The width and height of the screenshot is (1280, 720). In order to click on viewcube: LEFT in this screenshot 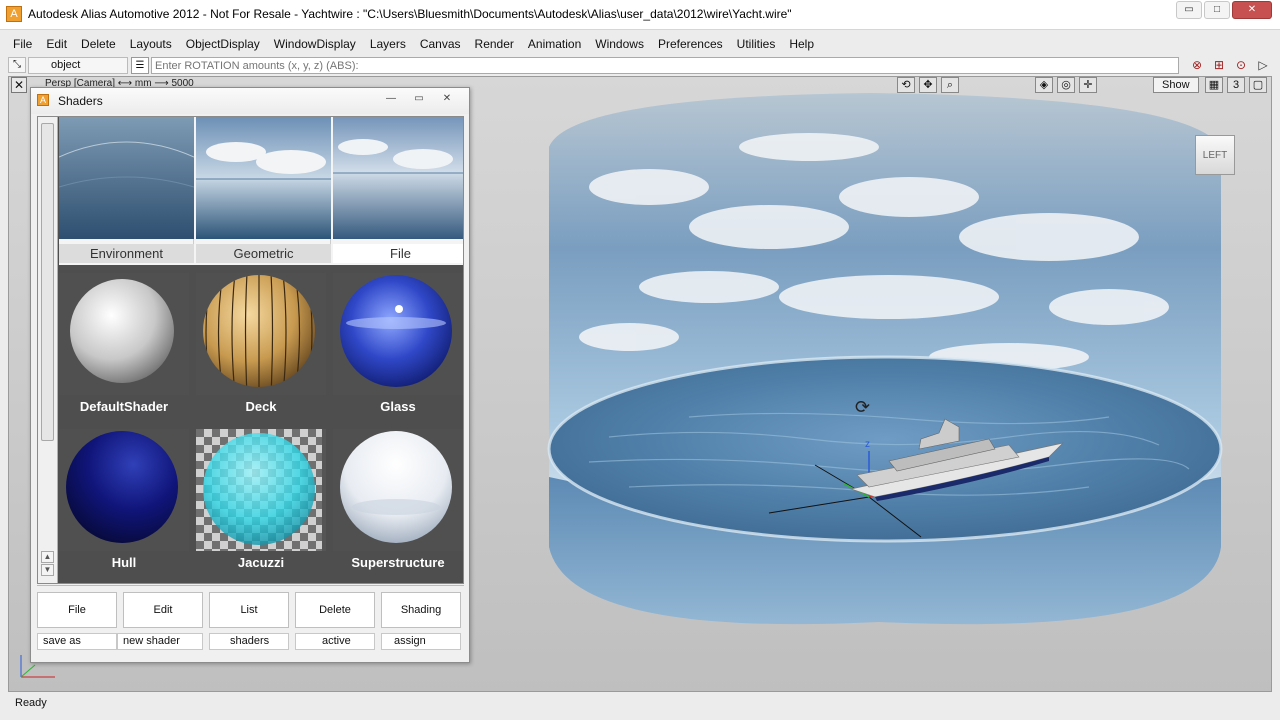, I will do `click(1214, 152)`.